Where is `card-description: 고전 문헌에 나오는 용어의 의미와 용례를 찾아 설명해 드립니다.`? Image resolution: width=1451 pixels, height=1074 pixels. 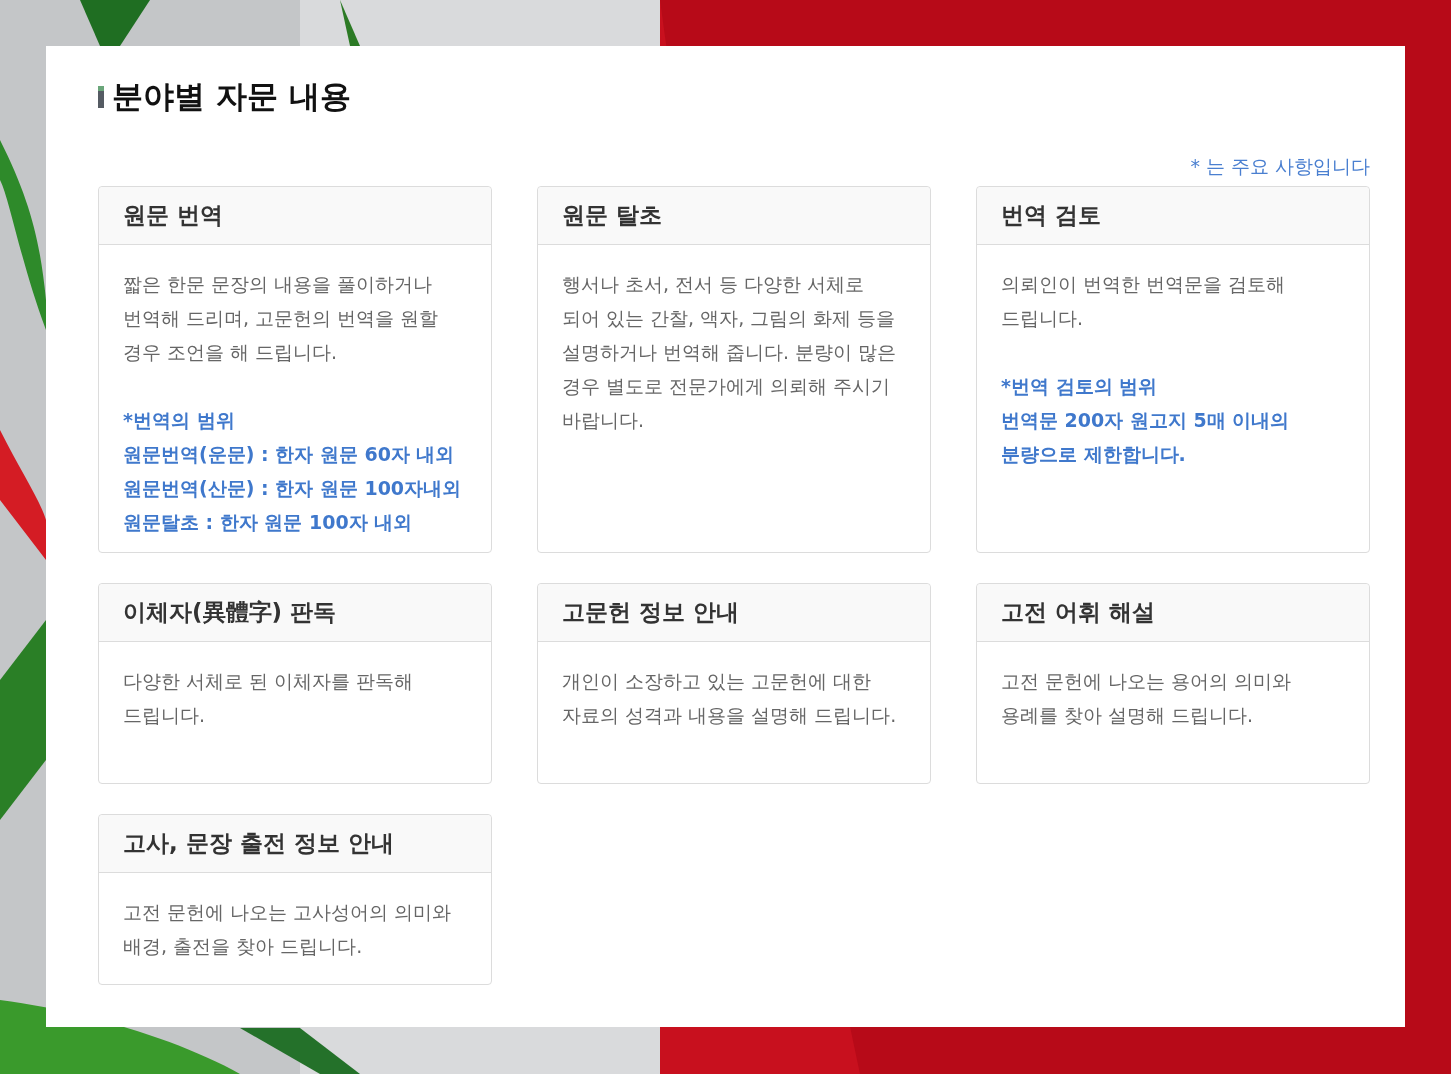 card-description: 고전 문헌에 나오는 용어의 의미와 용례를 찾아 설명해 드립니다. is located at coordinates (1147, 698).